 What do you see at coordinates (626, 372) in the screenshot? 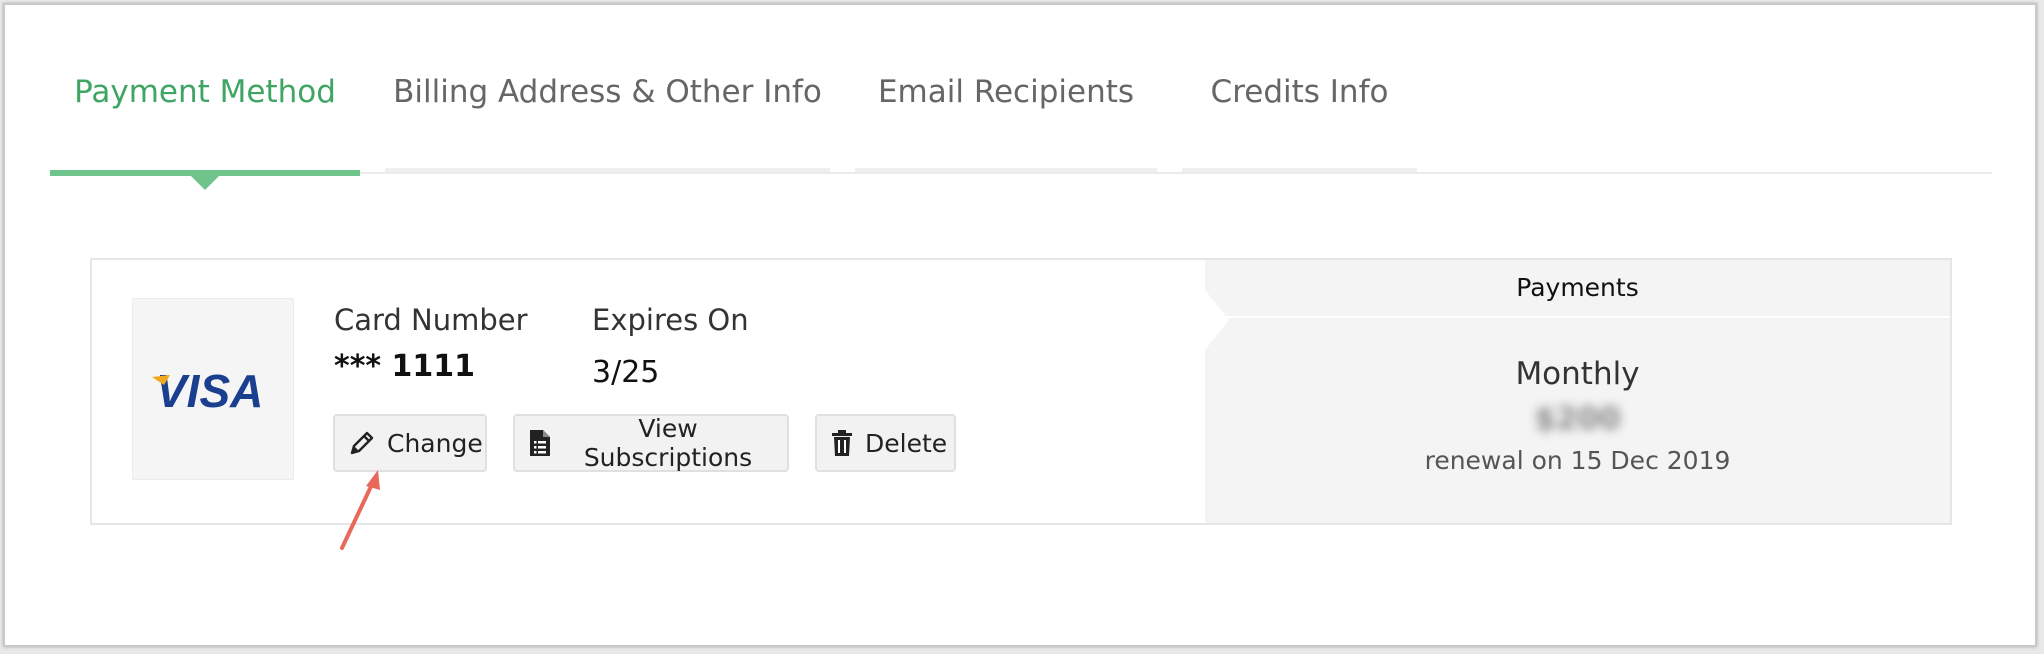
I see `expires-on-value: 3/25` at bounding box center [626, 372].